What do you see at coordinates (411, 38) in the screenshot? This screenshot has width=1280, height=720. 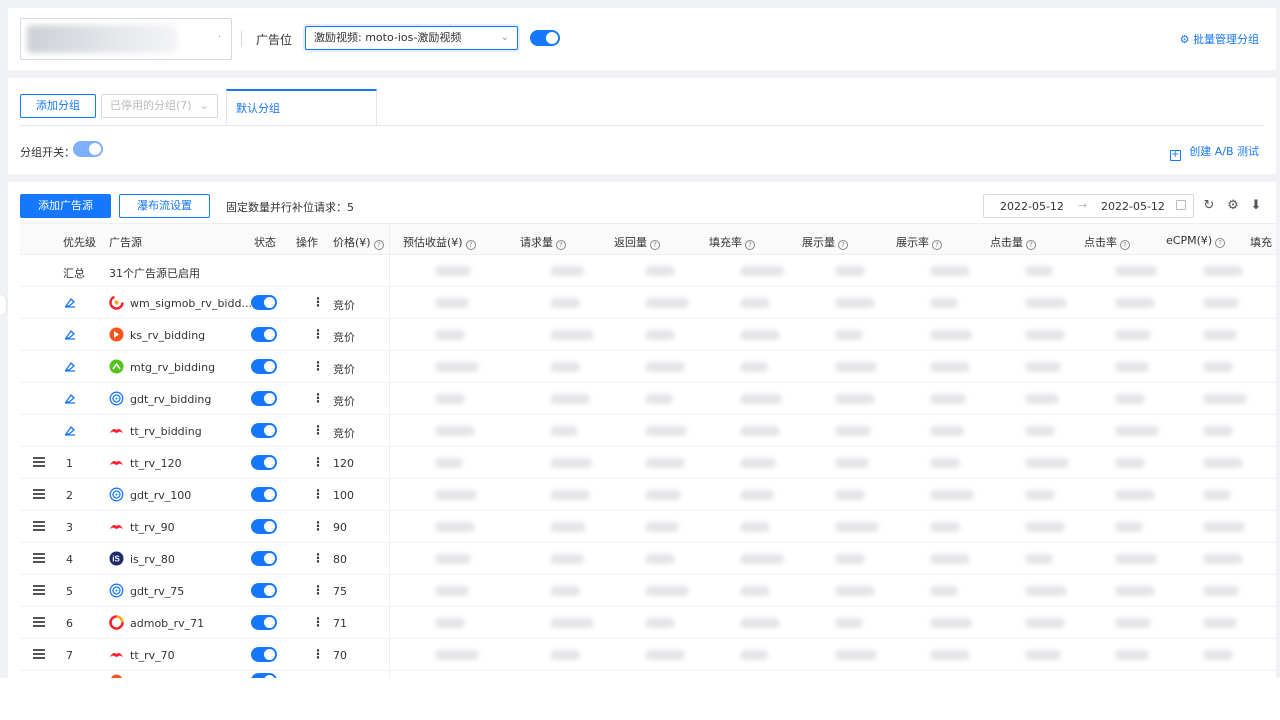 I see `ad-slot-select: 激励视频: moto-ios-激励视频 ⌄` at bounding box center [411, 38].